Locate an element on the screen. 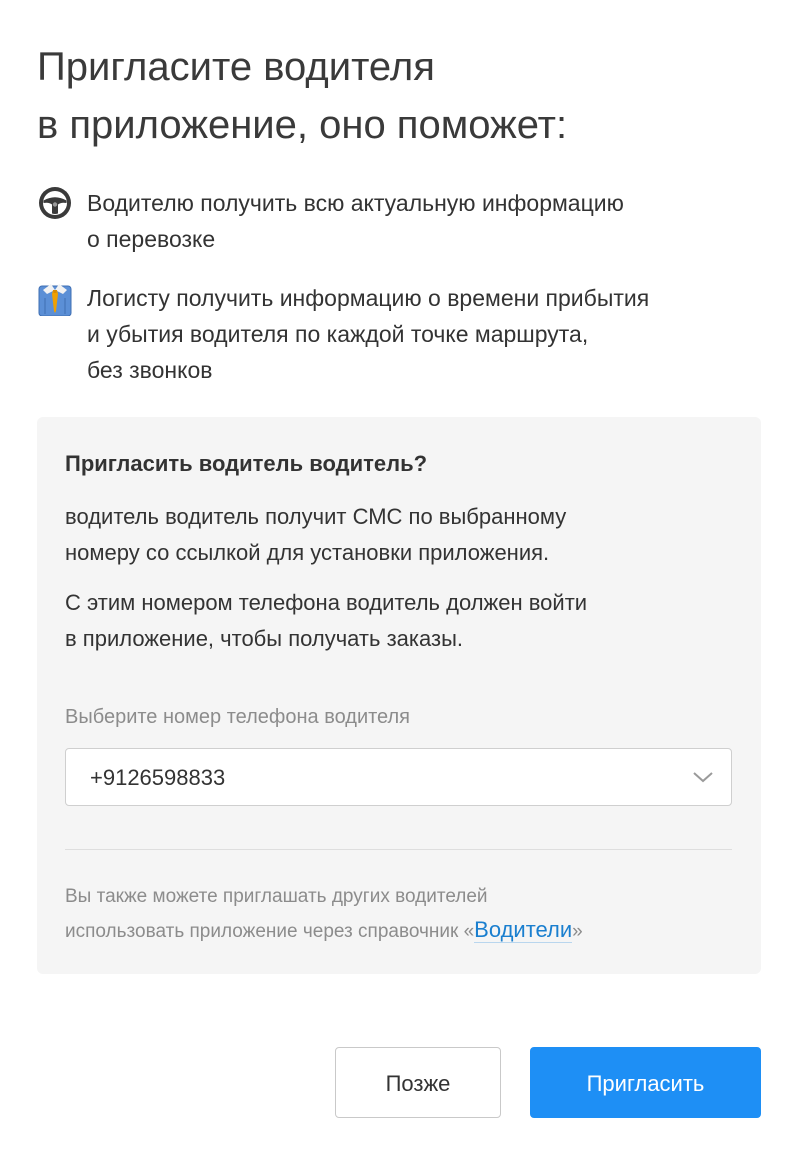 Image resolution: width=800 pixels, height=1158 pixels. login-description-line-2: в приложение, чтобы получать заказы. is located at coordinates (264, 638).